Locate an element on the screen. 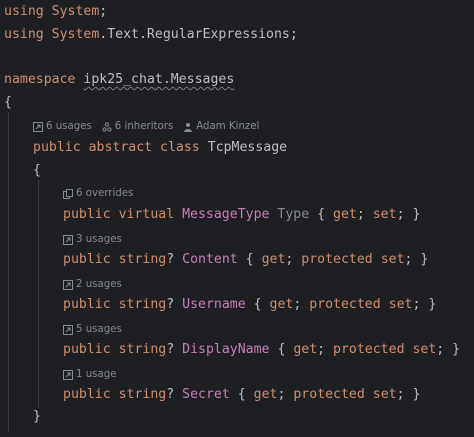 This screenshot has width=474, height=437. member-inlay-hint: 3 usages is located at coordinates (92, 240).